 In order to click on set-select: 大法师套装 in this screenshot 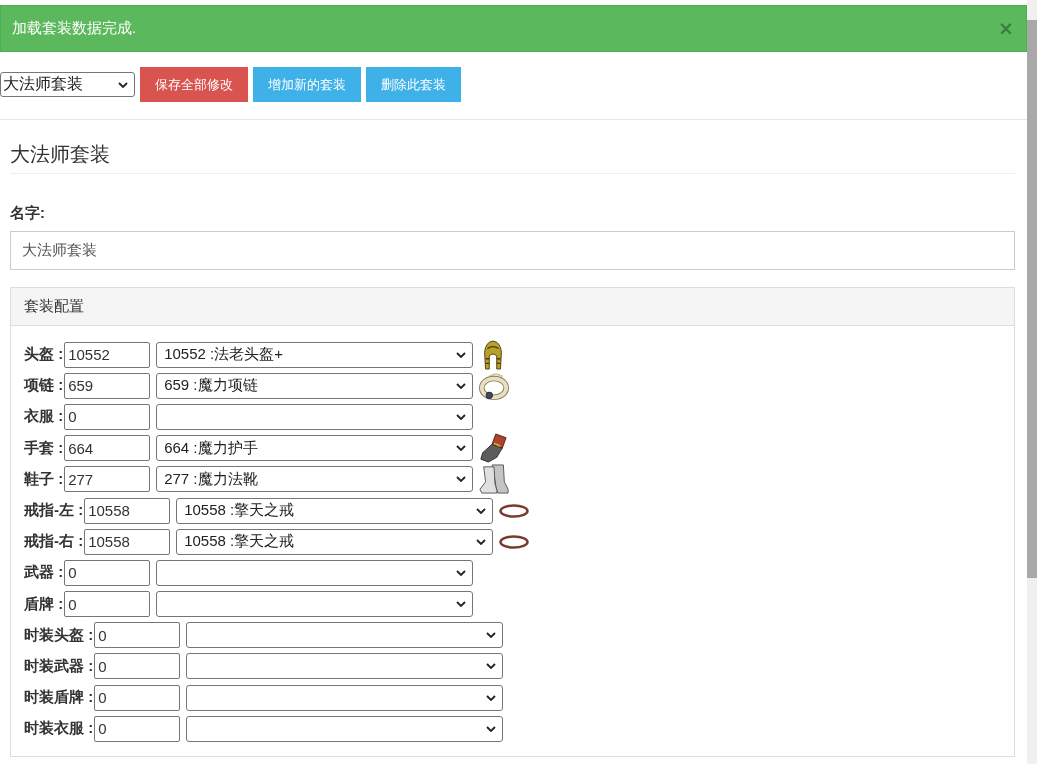, I will do `click(67, 84)`.